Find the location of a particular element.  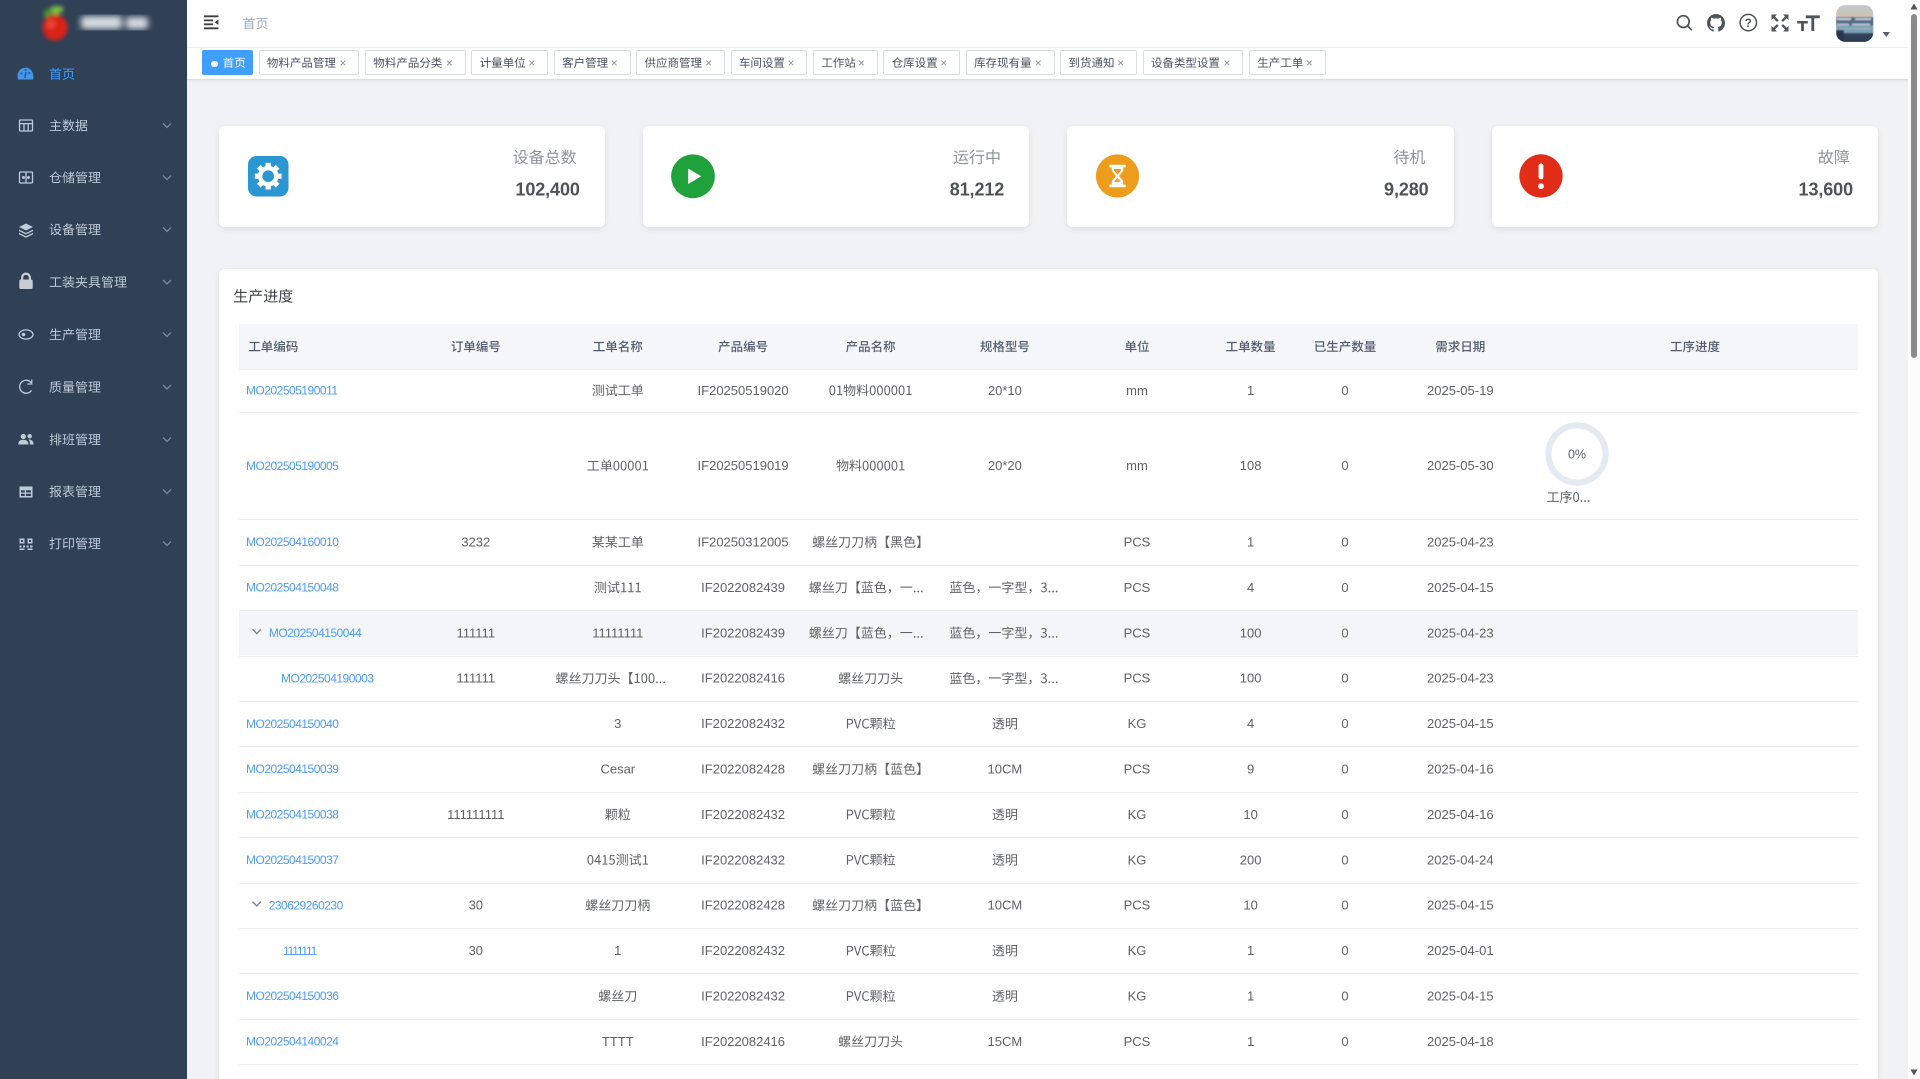

svg-text: 4 is located at coordinates (1250, 723).